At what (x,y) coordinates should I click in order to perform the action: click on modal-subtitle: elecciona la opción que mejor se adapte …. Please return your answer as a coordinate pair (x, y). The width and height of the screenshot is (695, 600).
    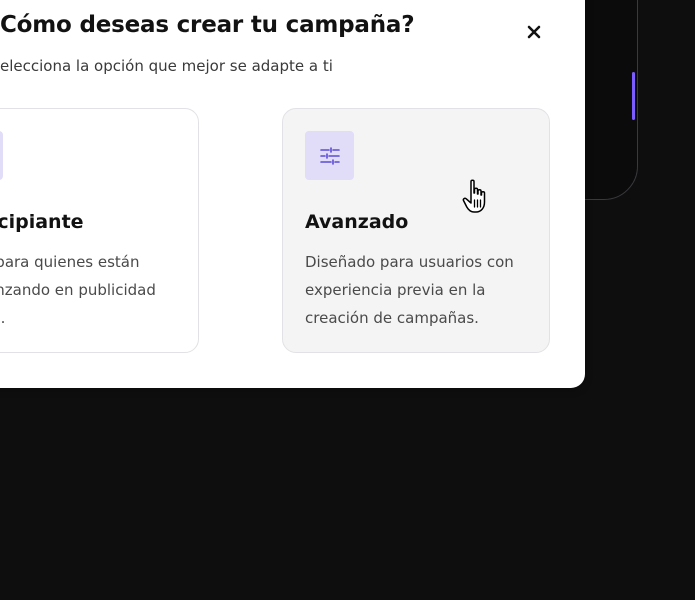
    Looking at the image, I should click on (166, 66).